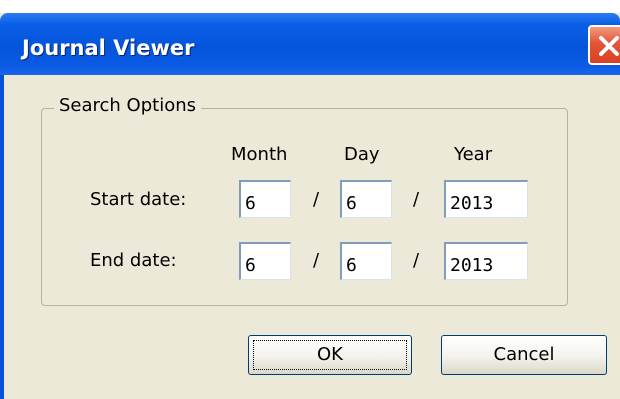 The image size is (620, 399). I want to click on close-button, so click(604, 45).